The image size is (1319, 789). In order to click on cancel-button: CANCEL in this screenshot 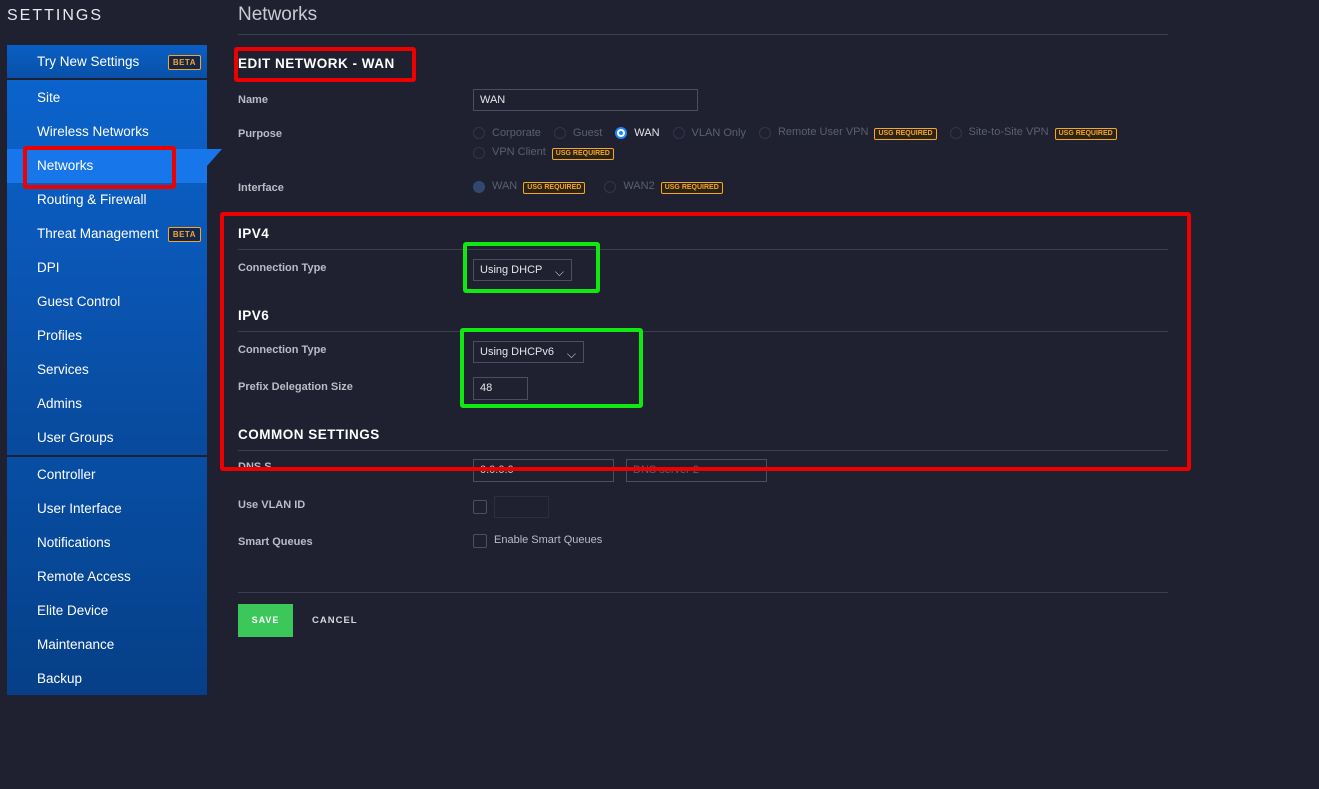, I will do `click(335, 620)`.